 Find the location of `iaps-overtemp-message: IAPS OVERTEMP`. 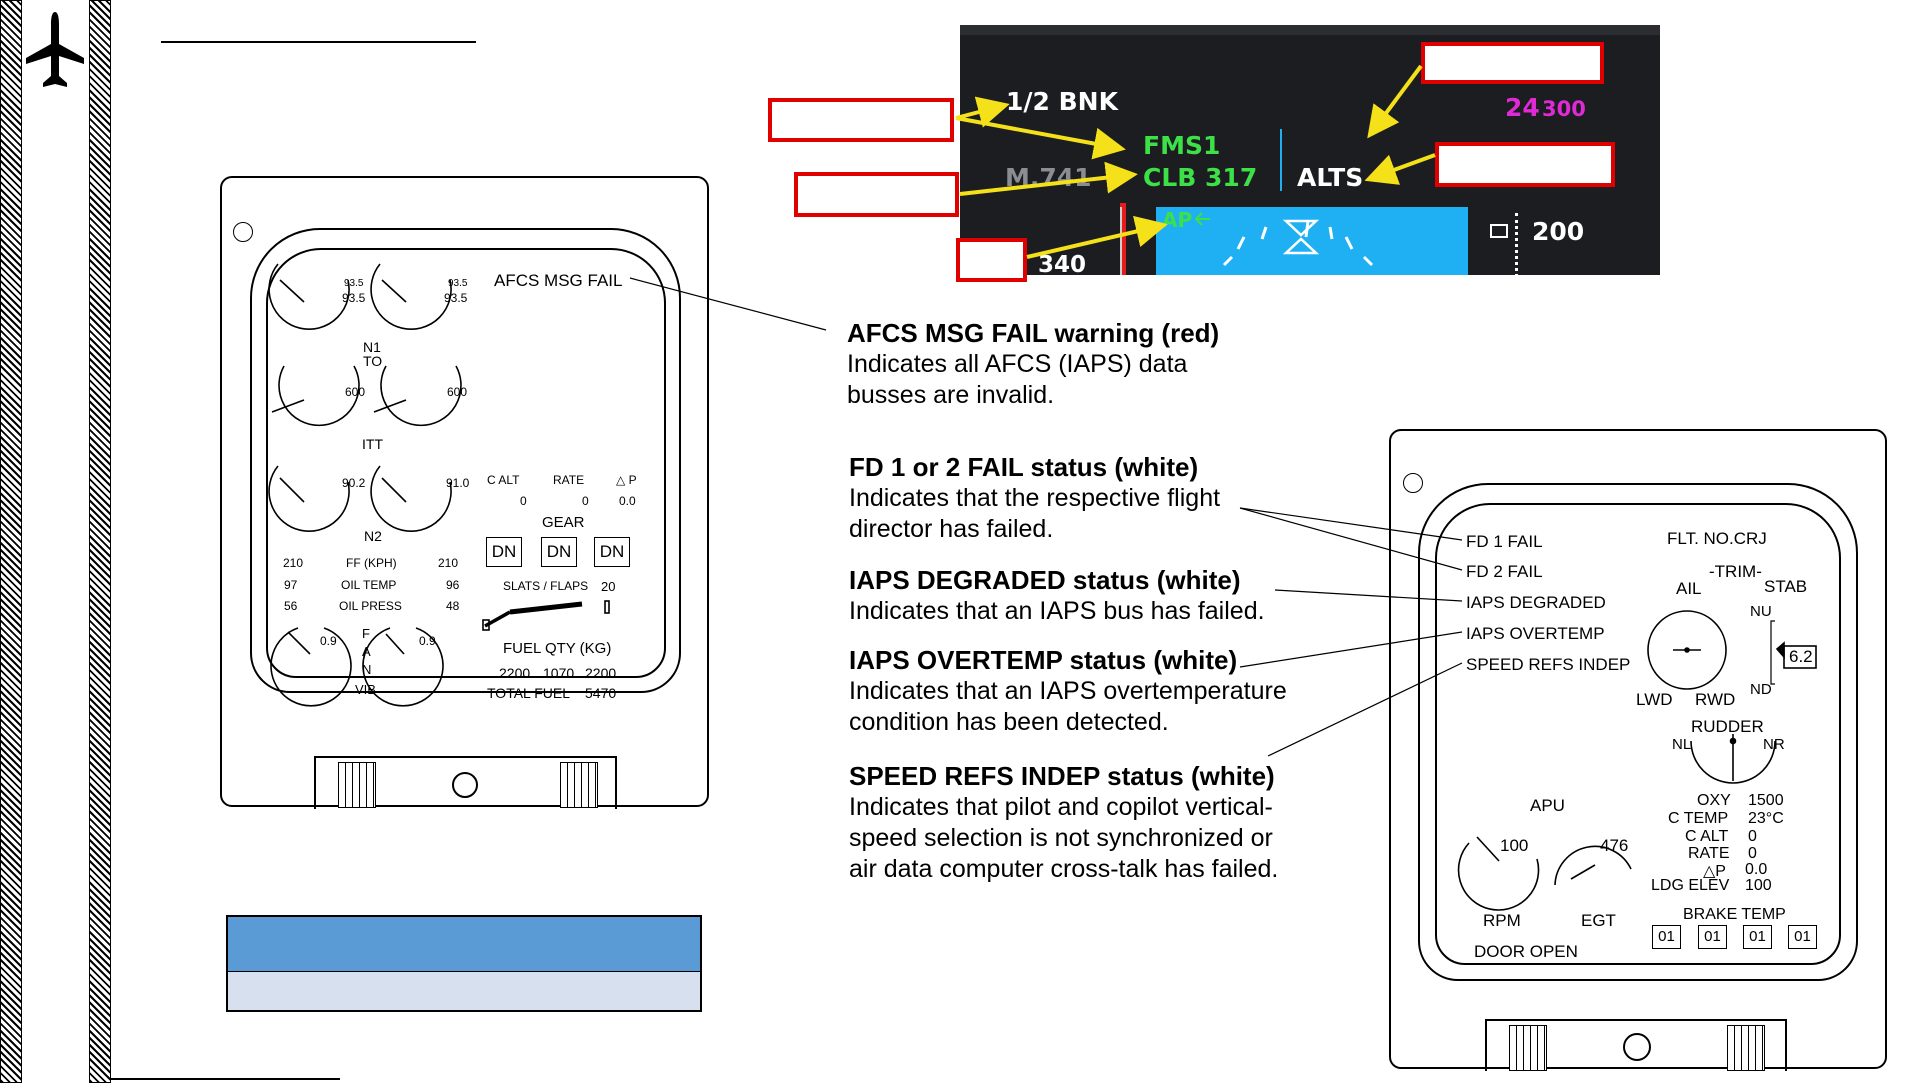

iaps-overtemp-message: IAPS OVERTEMP is located at coordinates (1535, 633).